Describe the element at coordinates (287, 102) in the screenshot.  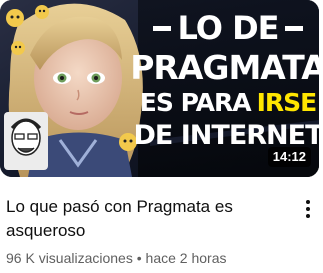
I see `headline-text-3-yellow: IRSE` at that location.